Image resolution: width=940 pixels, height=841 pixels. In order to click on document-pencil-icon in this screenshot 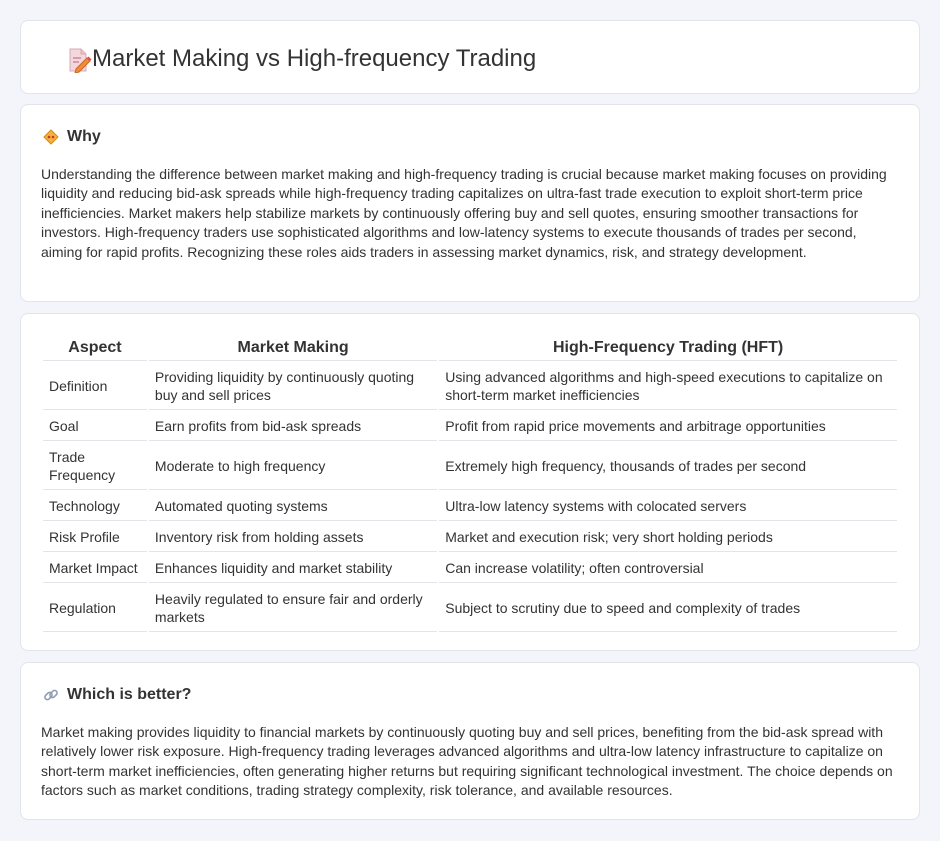, I will do `click(79, 60)`.